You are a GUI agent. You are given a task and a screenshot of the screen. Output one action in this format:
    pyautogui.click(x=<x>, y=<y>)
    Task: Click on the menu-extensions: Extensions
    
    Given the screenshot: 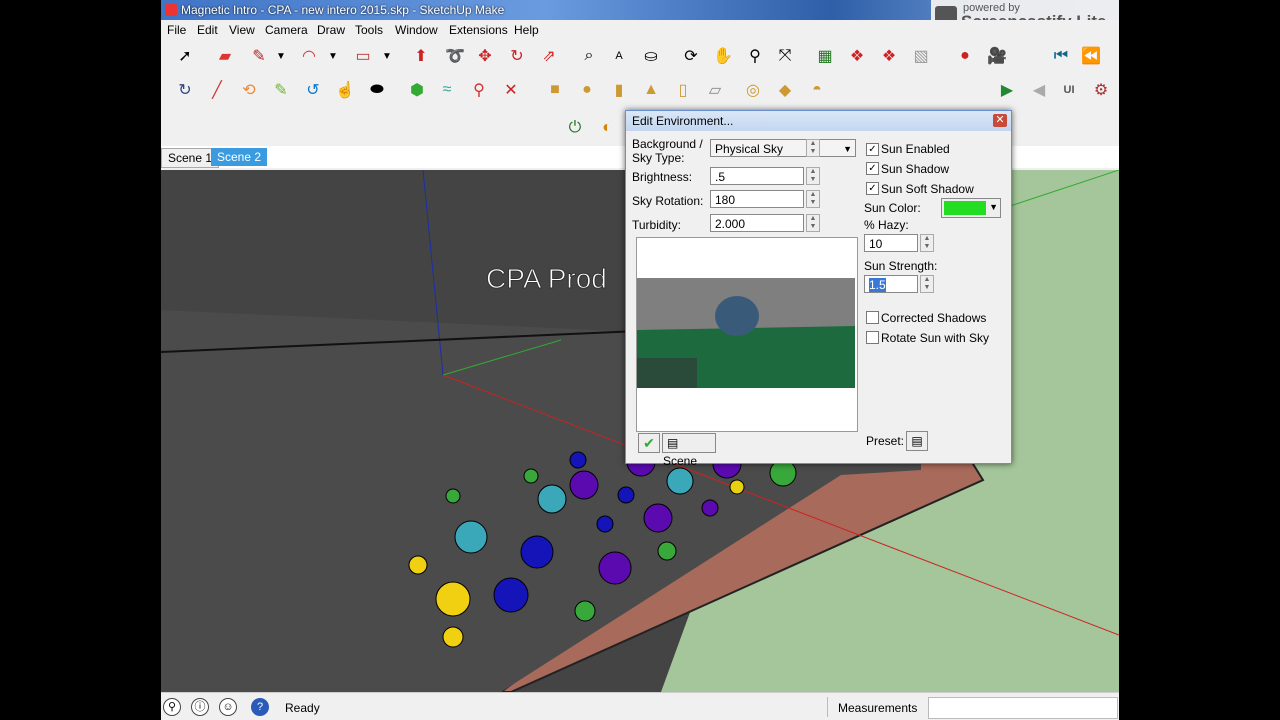 What is the action you would take?
    pyautogui.click(x=478, y=30)
    